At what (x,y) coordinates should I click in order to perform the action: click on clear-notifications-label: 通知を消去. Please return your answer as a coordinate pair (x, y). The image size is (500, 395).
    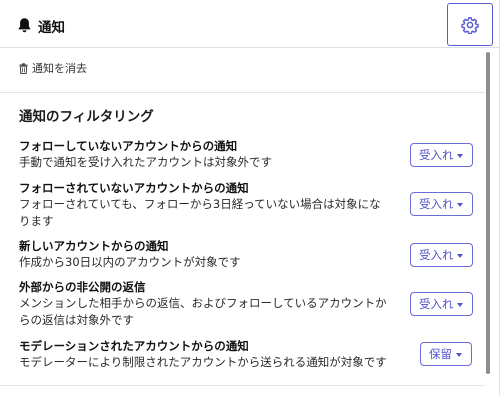
    Looking at the image, I should click on (59, 68).